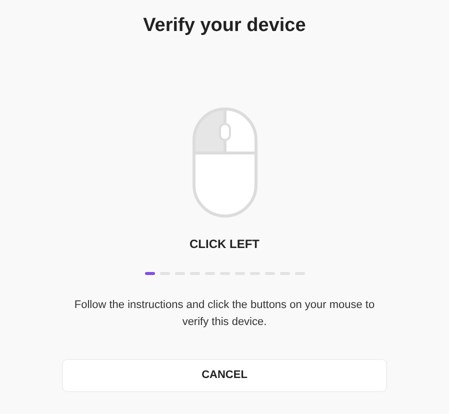  I want to click on description-text: Follow the instructions and click the buttons on your mouse to verify this device., so click(224, 314).